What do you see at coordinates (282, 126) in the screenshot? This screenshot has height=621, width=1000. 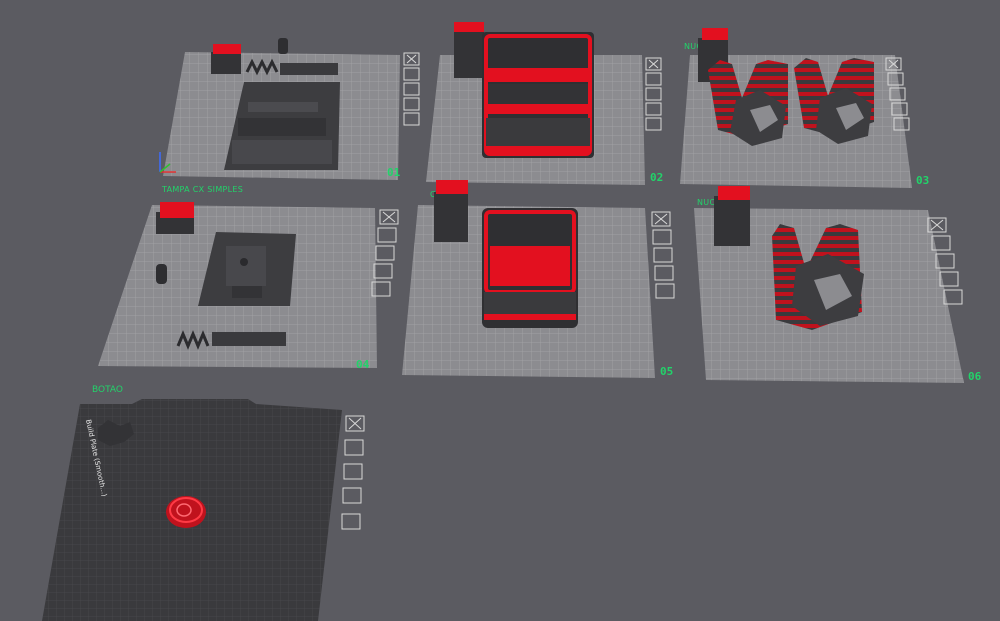 I see `model-base-plate` at bounding box center [282, 126].